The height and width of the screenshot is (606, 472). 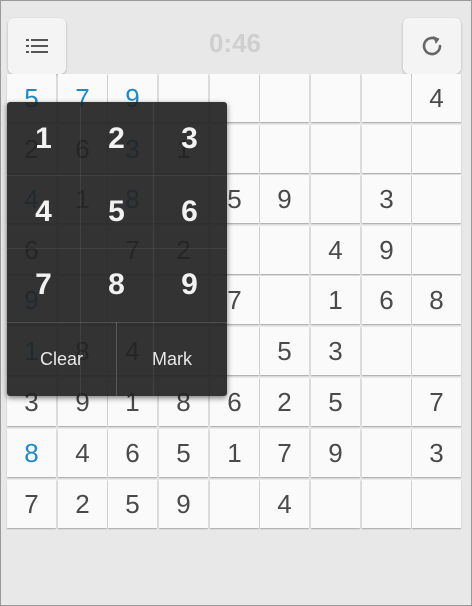 I want to click on number-key-1: 1, so click(x=43, y=138).